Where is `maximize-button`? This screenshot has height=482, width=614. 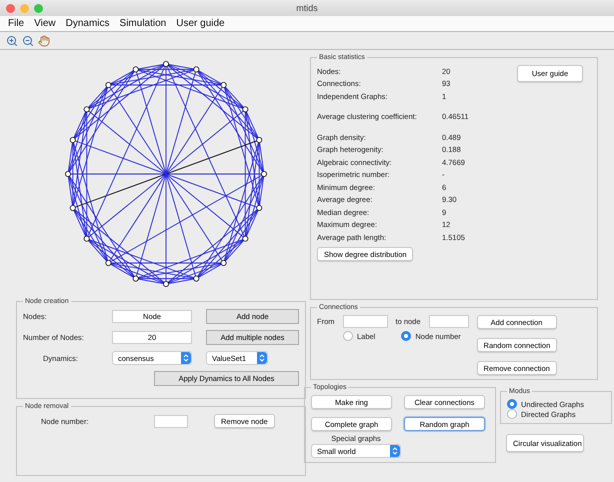 maximize-button is located at coordinates (38, 8).